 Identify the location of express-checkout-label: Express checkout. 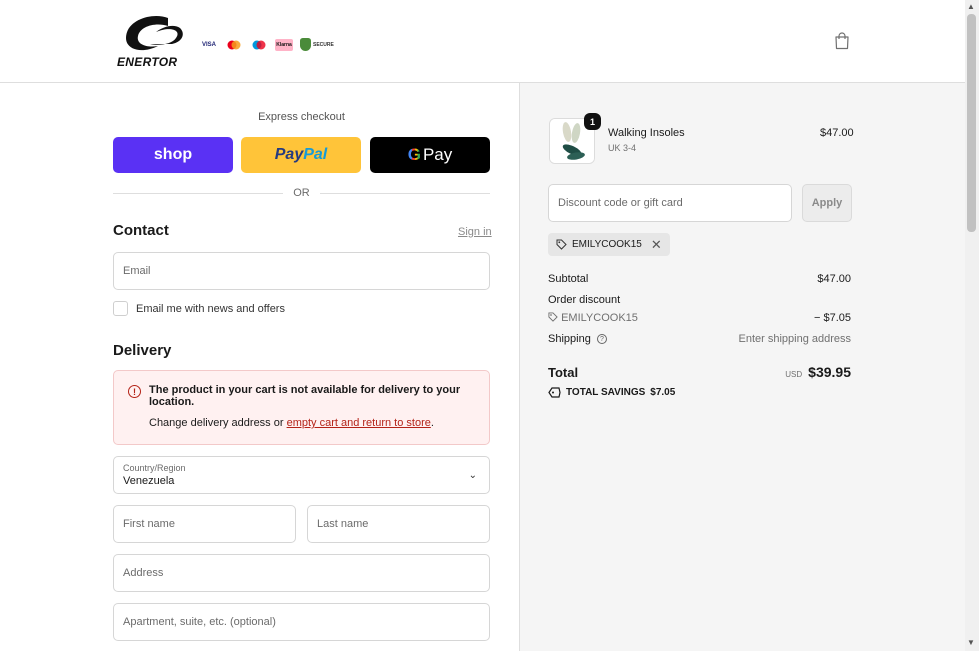
(301, 117).